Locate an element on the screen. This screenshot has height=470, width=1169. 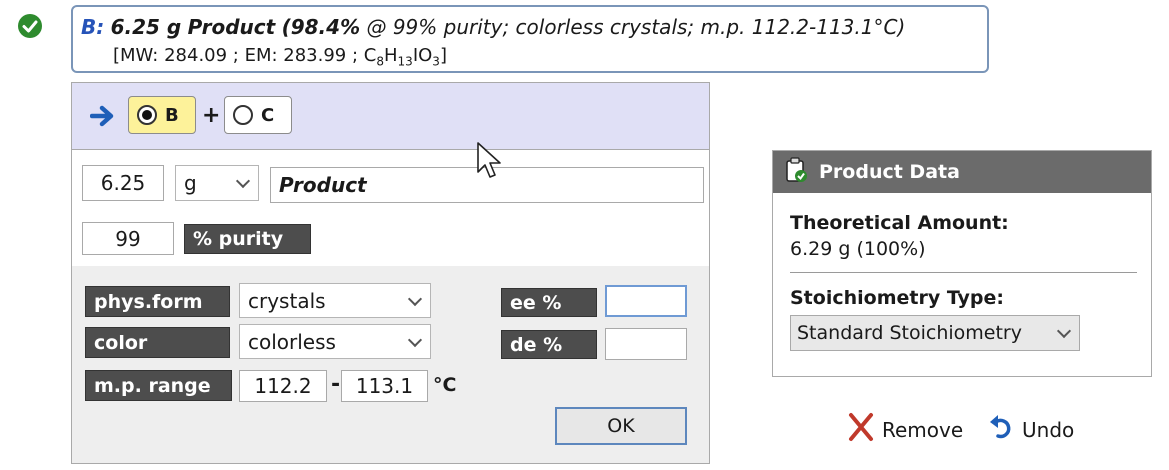
remove-x-icon is located at coordinates (861, 429).